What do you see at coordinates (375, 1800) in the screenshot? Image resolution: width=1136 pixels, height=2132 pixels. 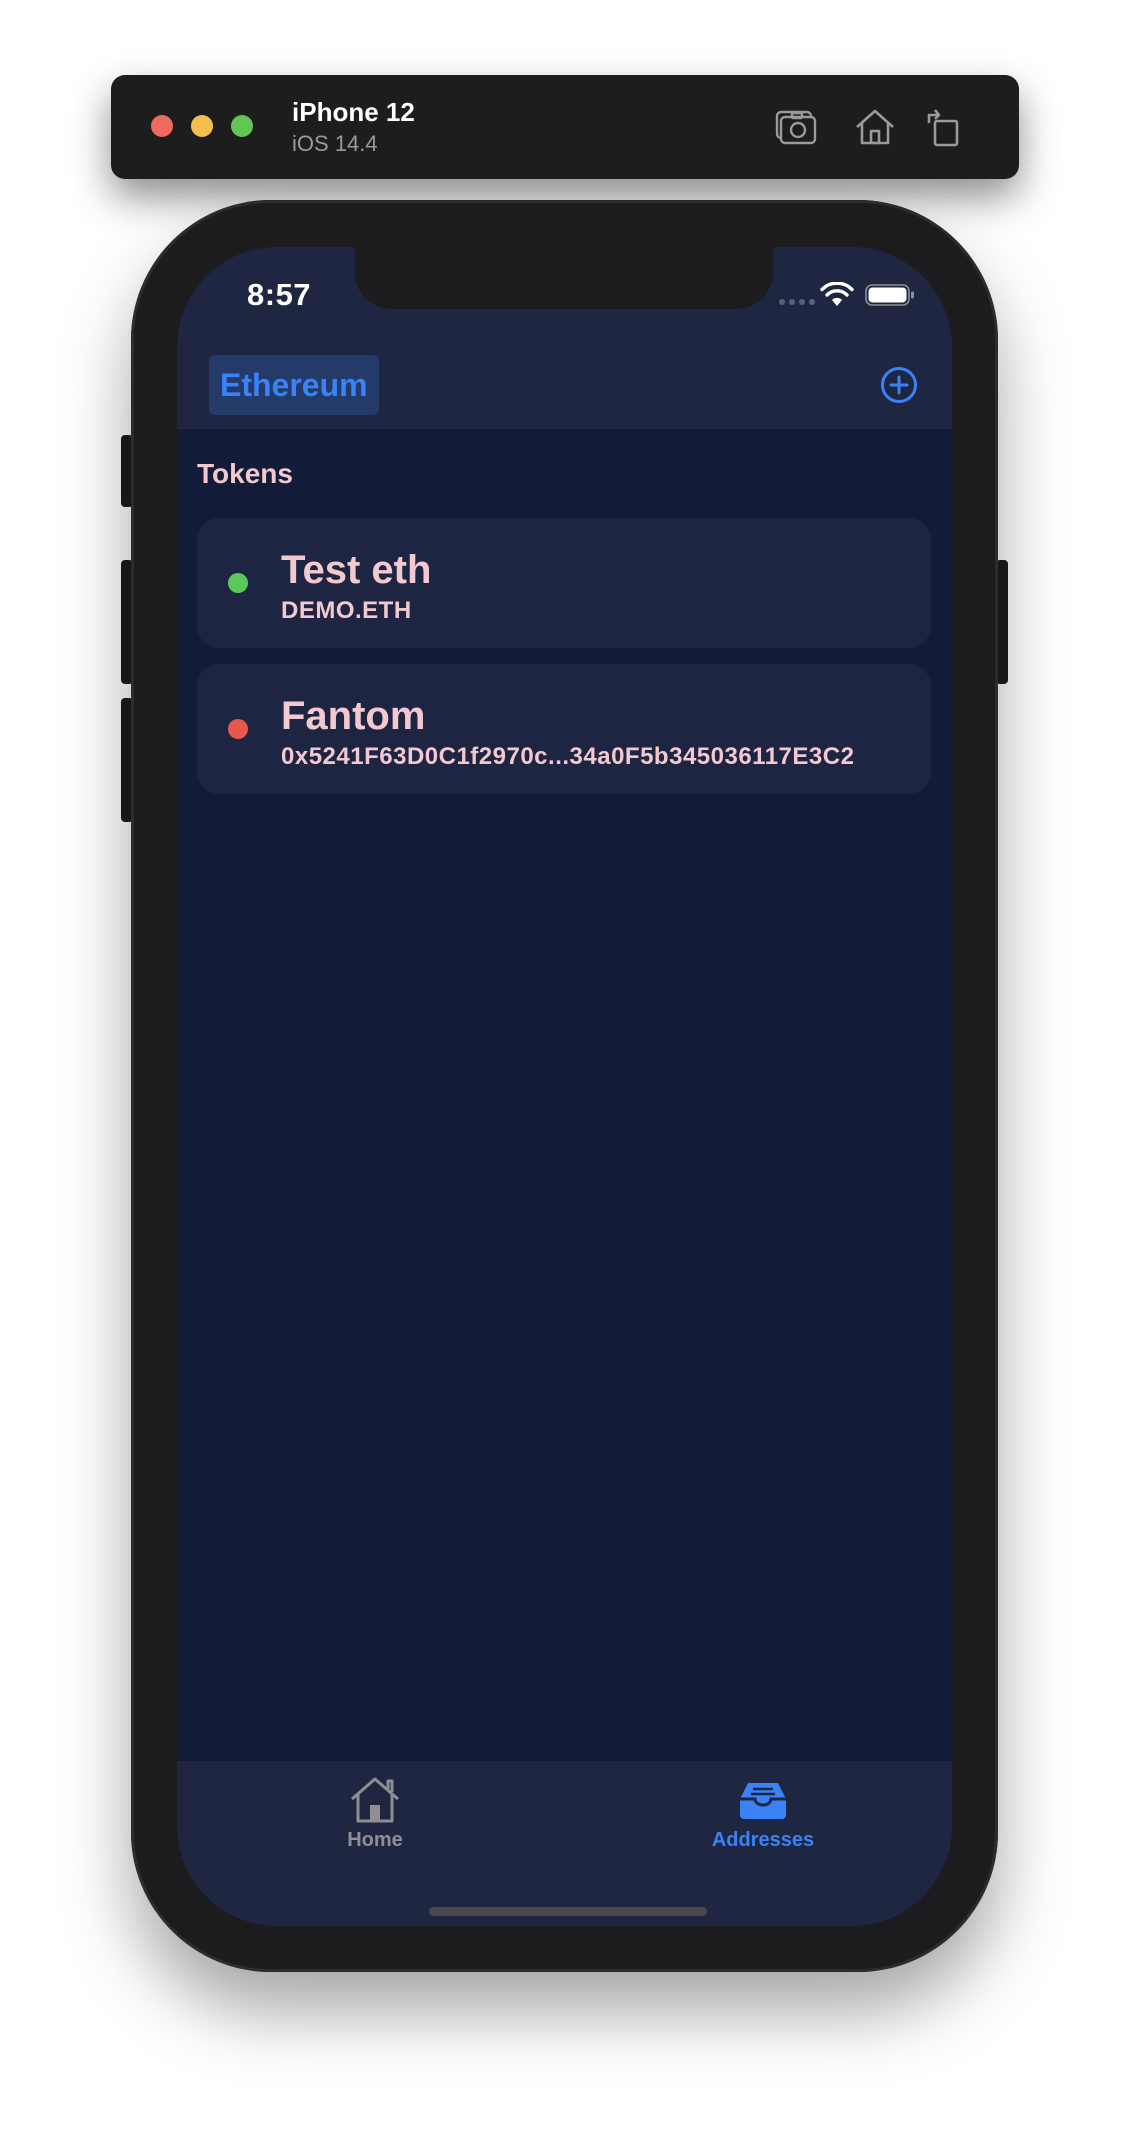 I see `house-icon` at bounding box center [375, 1800].